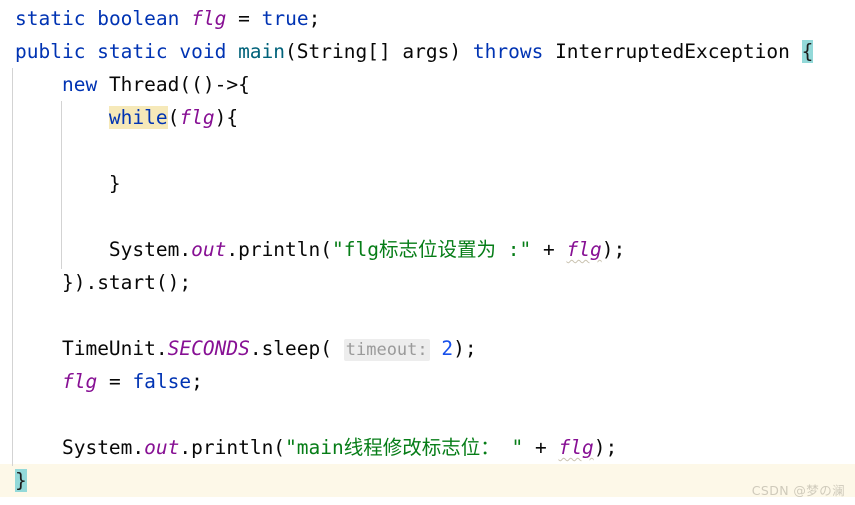 The height and width of the screenshot is (505, 855). What do you see at coordinates (127, 51) in the screenshot?
I see `code-token: public static void` at bounding box center [127, 51].